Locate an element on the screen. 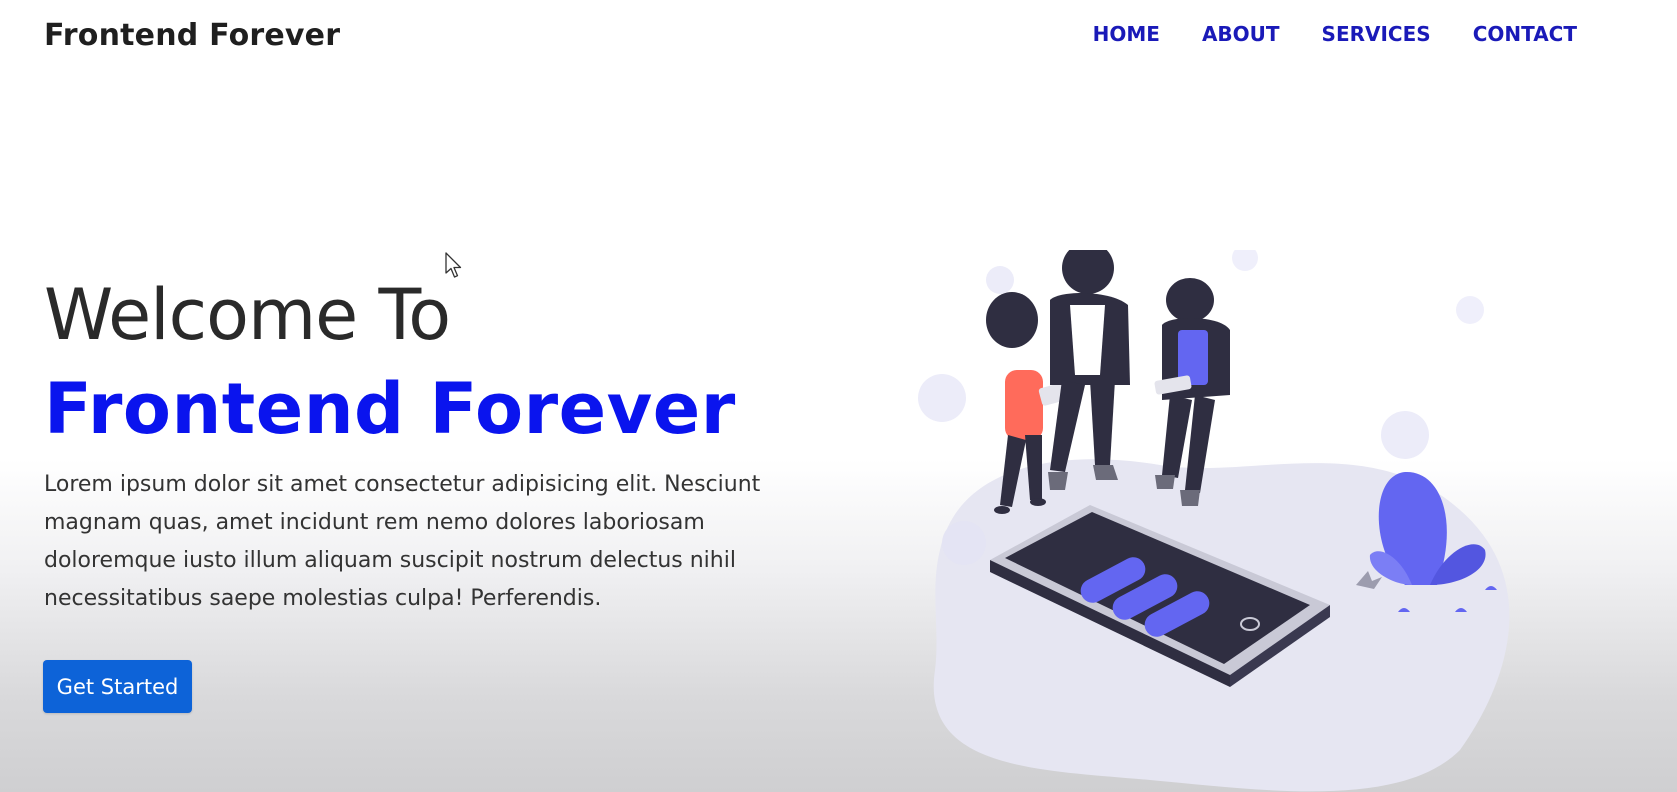 The width and height of the screenshot is (1677, 792). nav-link-contact: CONTACT is located at coordinates (1525, 34).